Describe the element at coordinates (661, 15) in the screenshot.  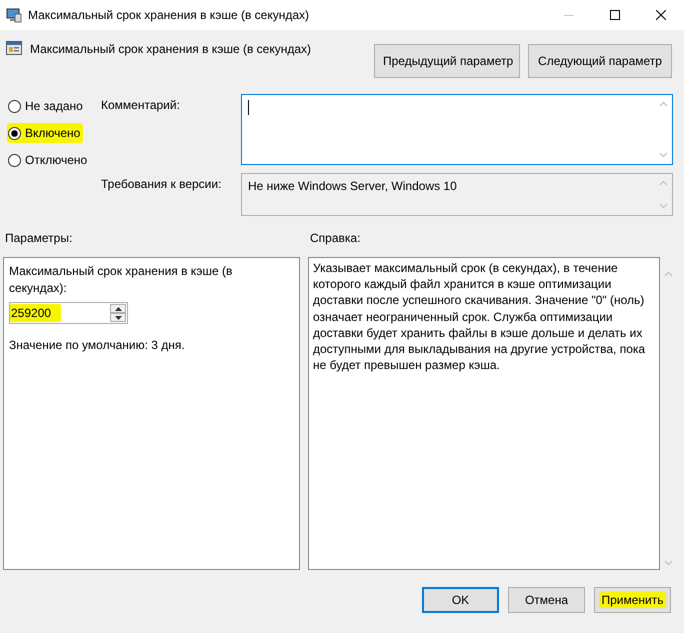
I see `close-icon` at that location.